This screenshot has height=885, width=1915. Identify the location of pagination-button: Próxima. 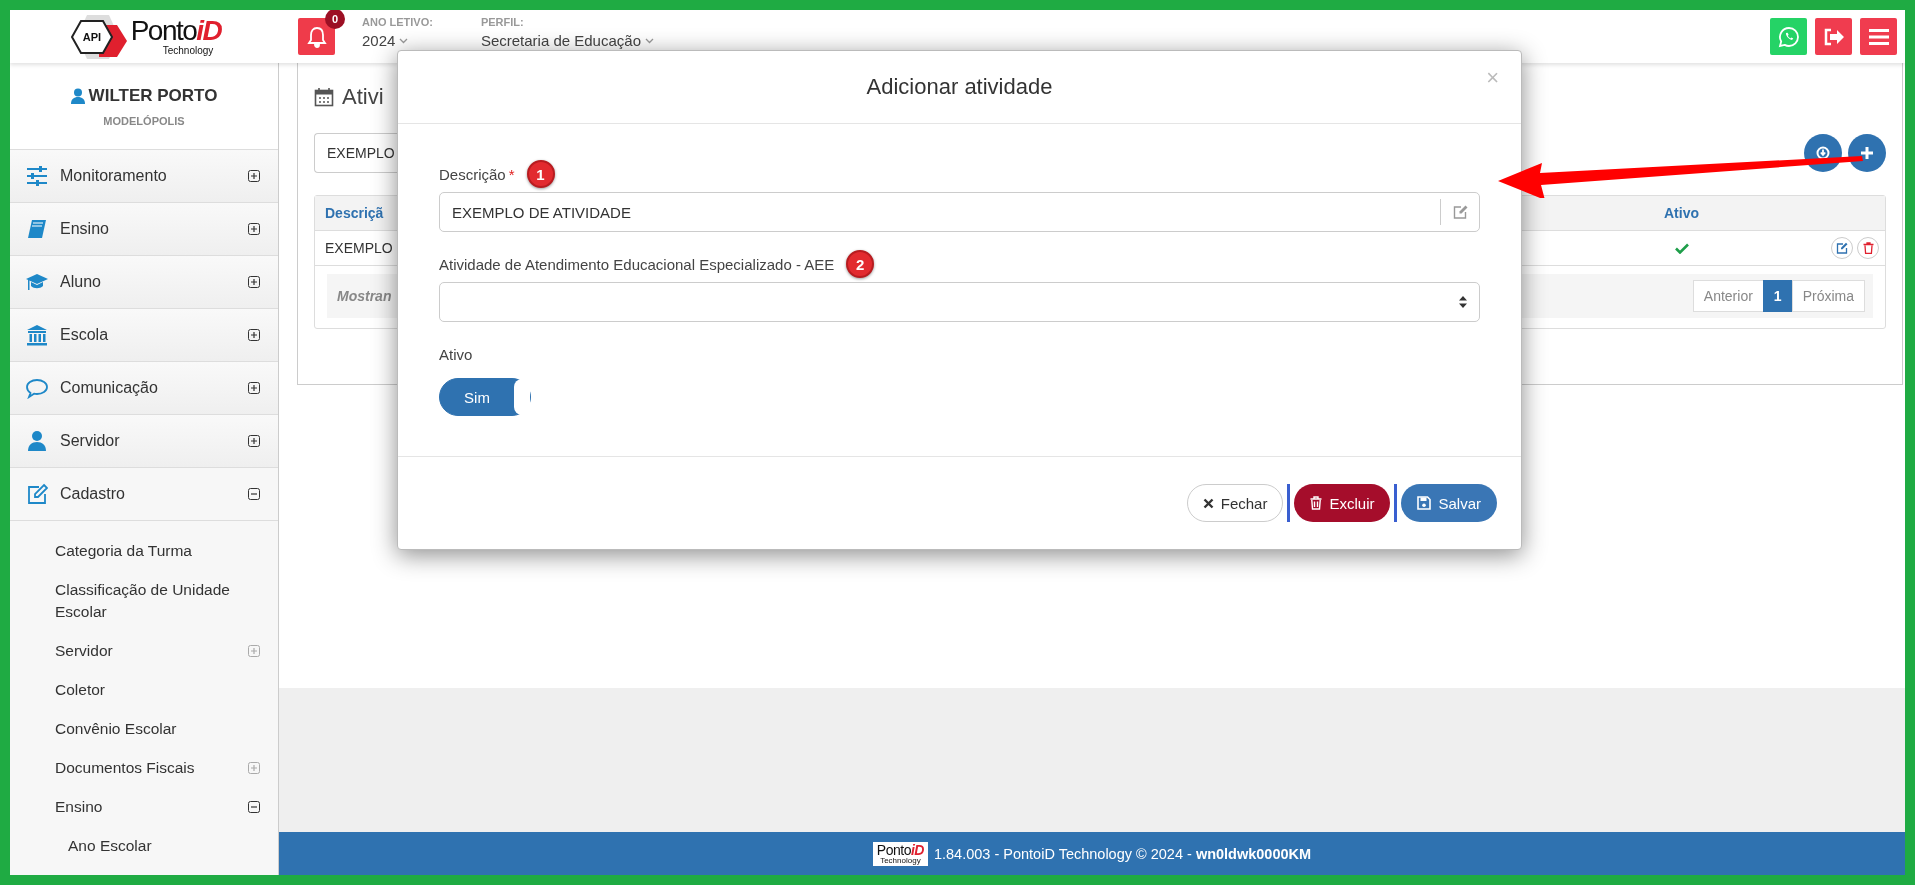
(1828, 296).